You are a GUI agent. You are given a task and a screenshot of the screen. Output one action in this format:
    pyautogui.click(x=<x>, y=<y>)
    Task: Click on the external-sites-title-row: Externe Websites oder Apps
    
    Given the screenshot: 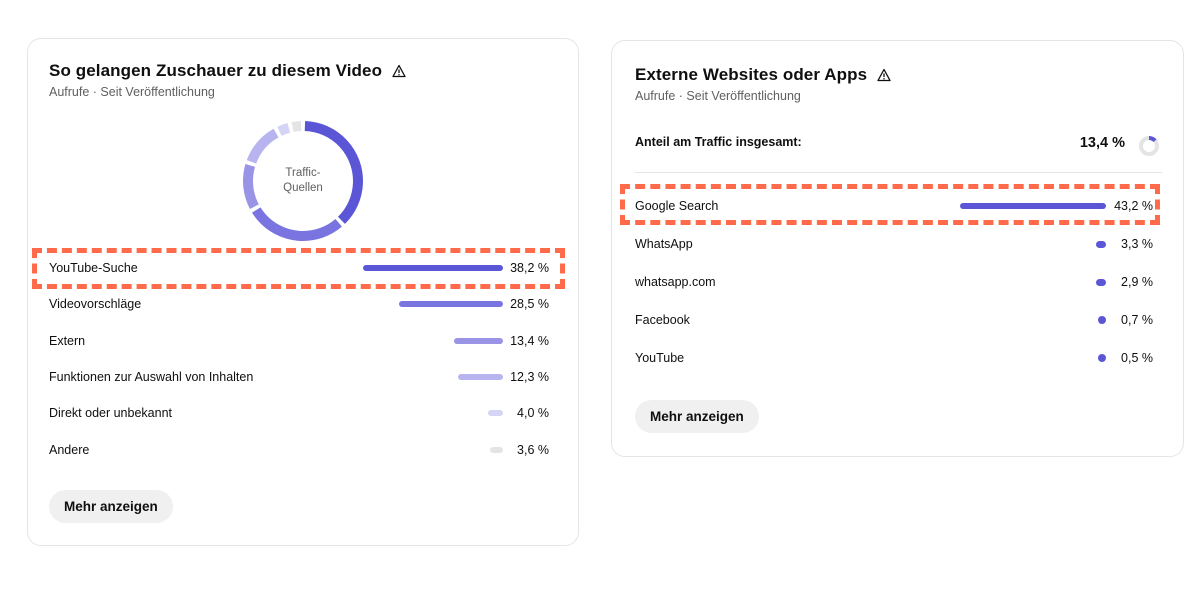 What is the action you would take?
    pyautogui.click(x=763, y=75)
    